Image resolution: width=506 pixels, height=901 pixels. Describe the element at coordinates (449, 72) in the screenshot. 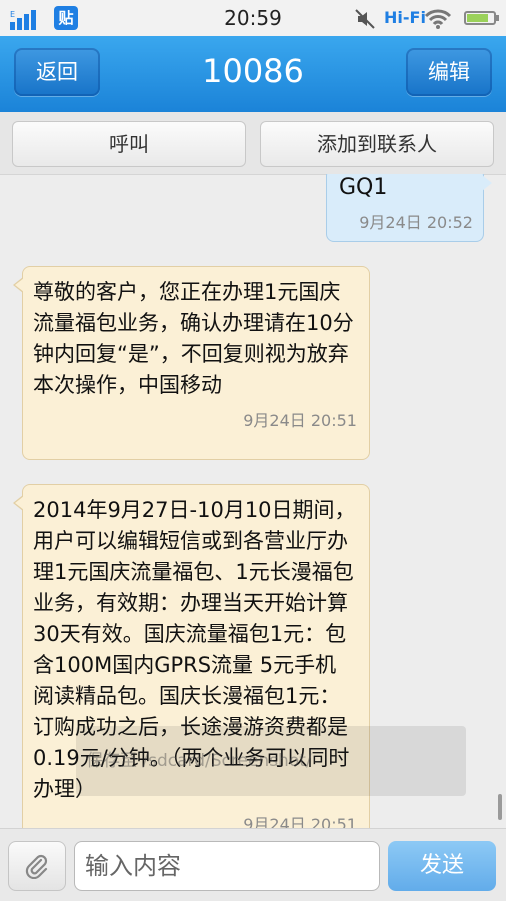

I see `edit-button: 编辑` at that location.